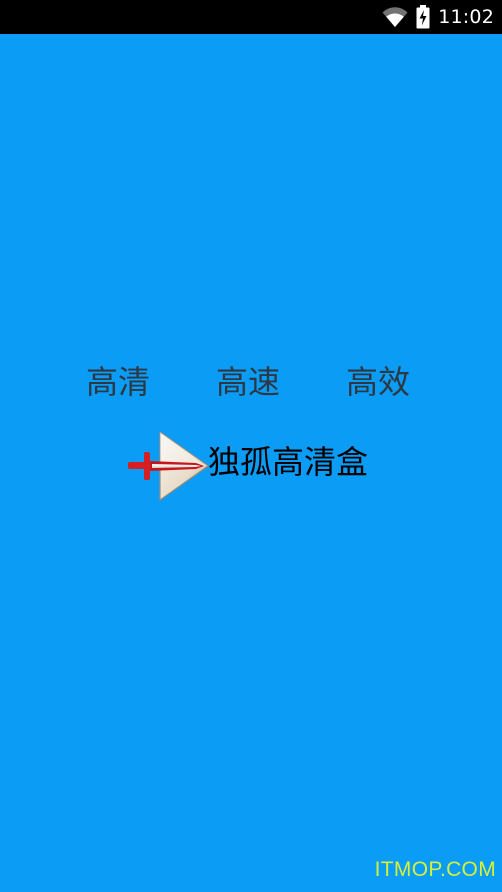 The width and height of the screenshot is (502, 892). I want to click on wifi-icon, so click(395, 17).